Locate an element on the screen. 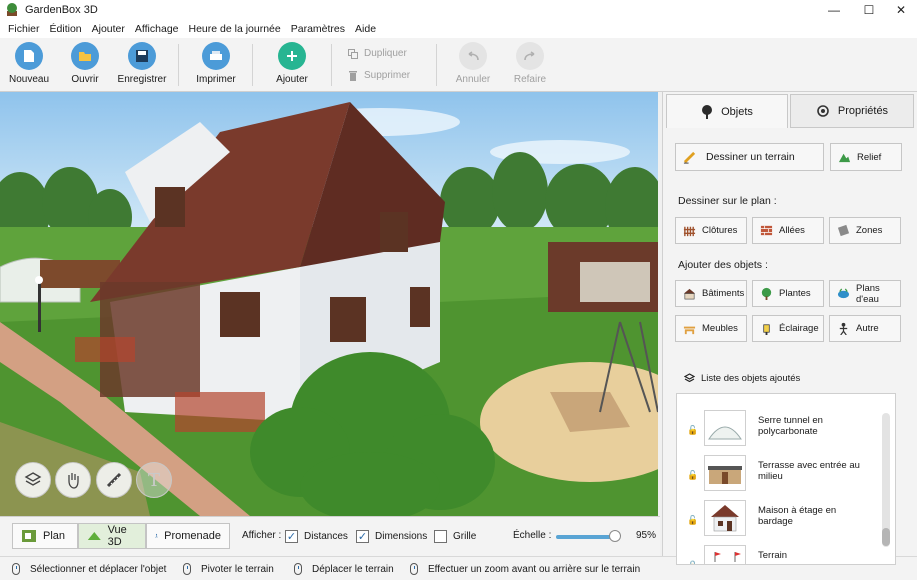  water-features-label: Plans d'eau is located at coordinates (868, 293).